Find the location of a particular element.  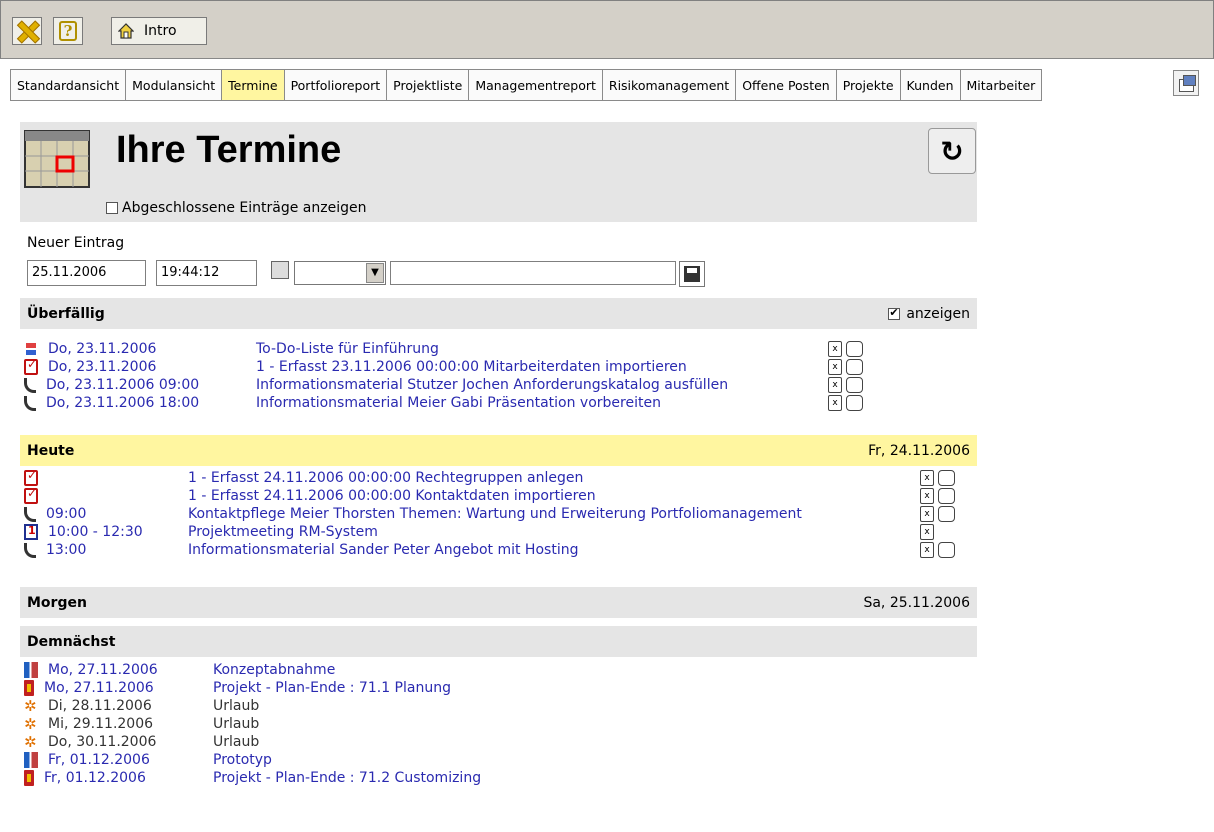

section-overdue-title: Überfällig is located at coordinates (66, 313).